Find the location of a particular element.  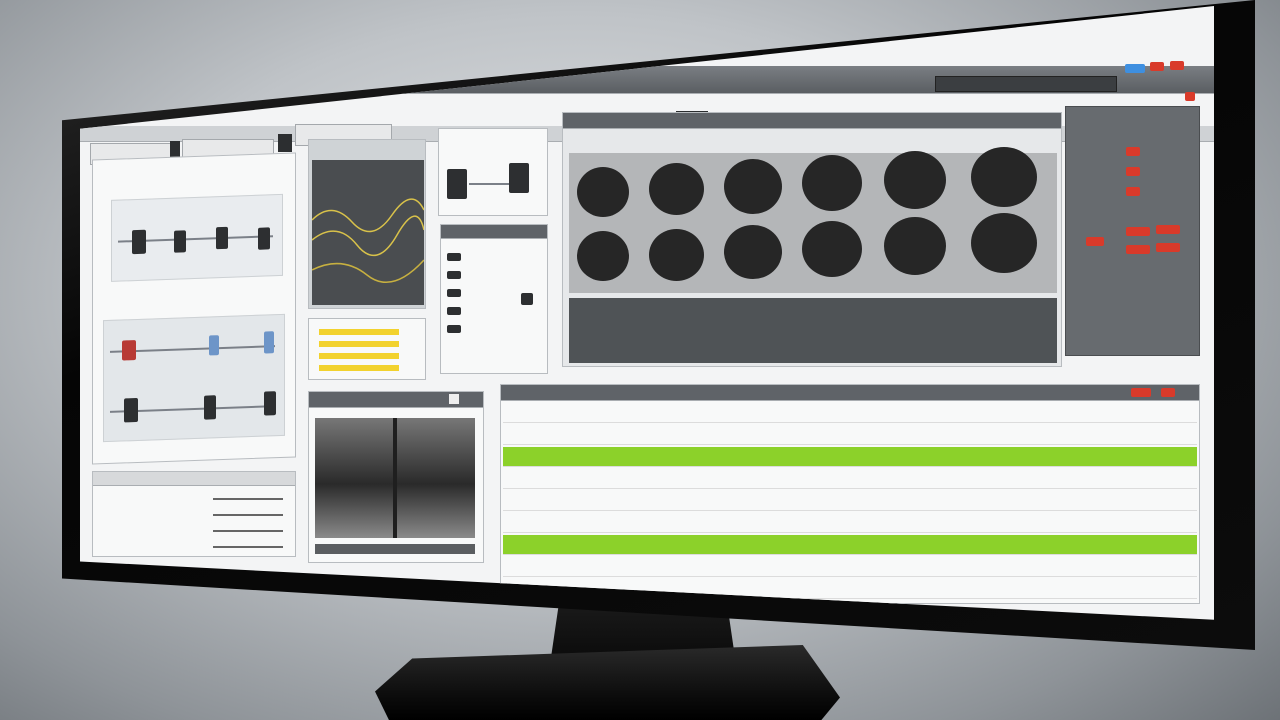

red-marker is located at coordinates (129, 350).